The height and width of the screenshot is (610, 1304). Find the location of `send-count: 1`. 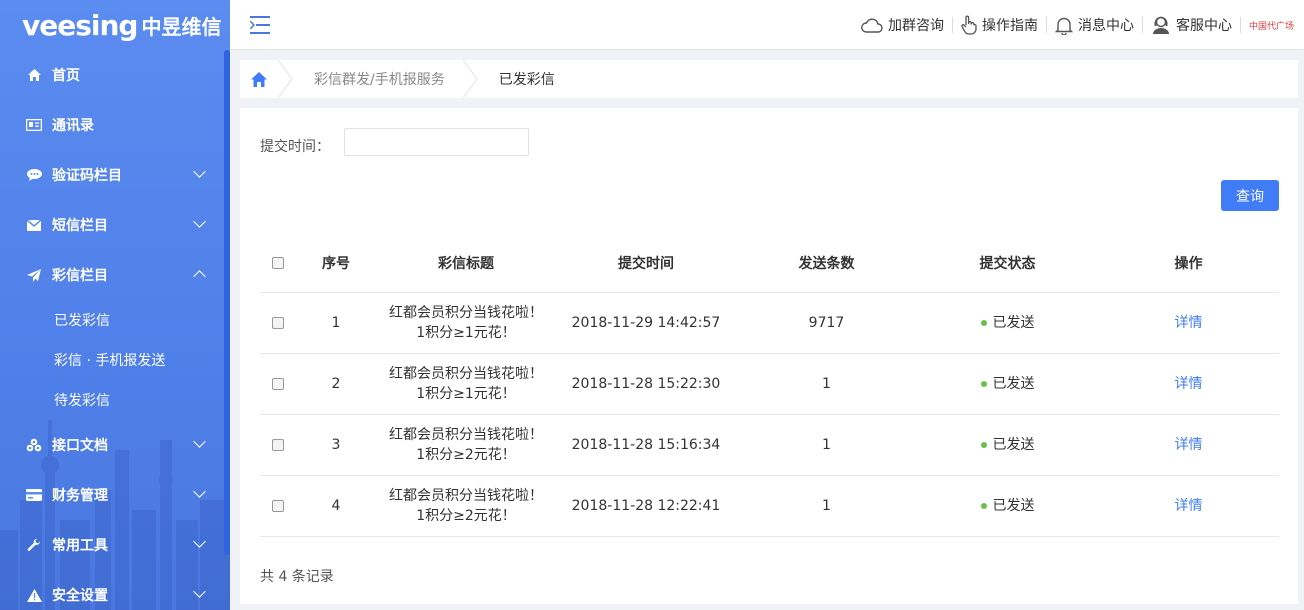

send-count: 1 is located at coordinates (826, 384).